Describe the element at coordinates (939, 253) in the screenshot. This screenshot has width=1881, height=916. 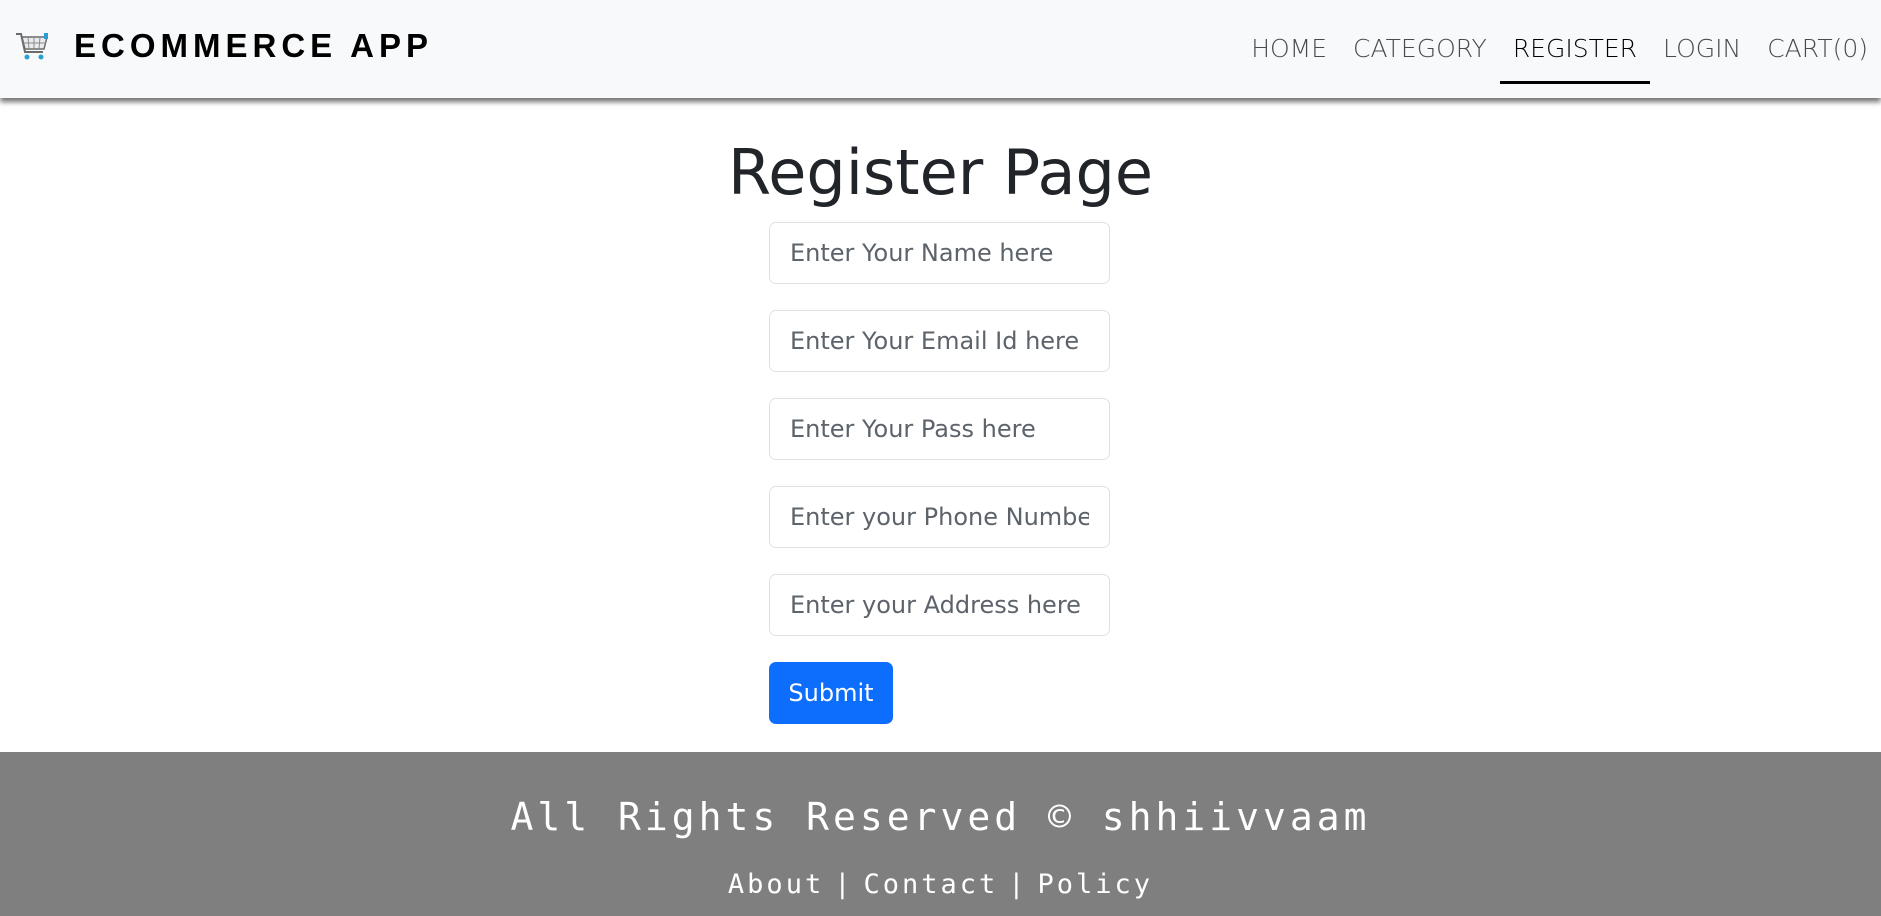
I see `name-input` at that location.